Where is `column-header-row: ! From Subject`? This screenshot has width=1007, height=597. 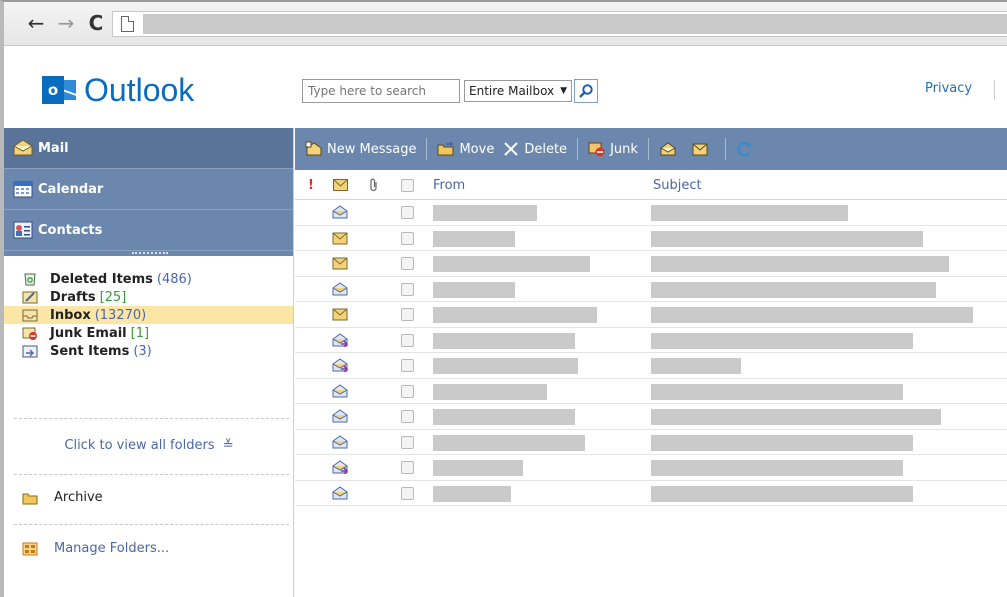
column-header-row: ! From Subject is located at coordinates (651, 185).